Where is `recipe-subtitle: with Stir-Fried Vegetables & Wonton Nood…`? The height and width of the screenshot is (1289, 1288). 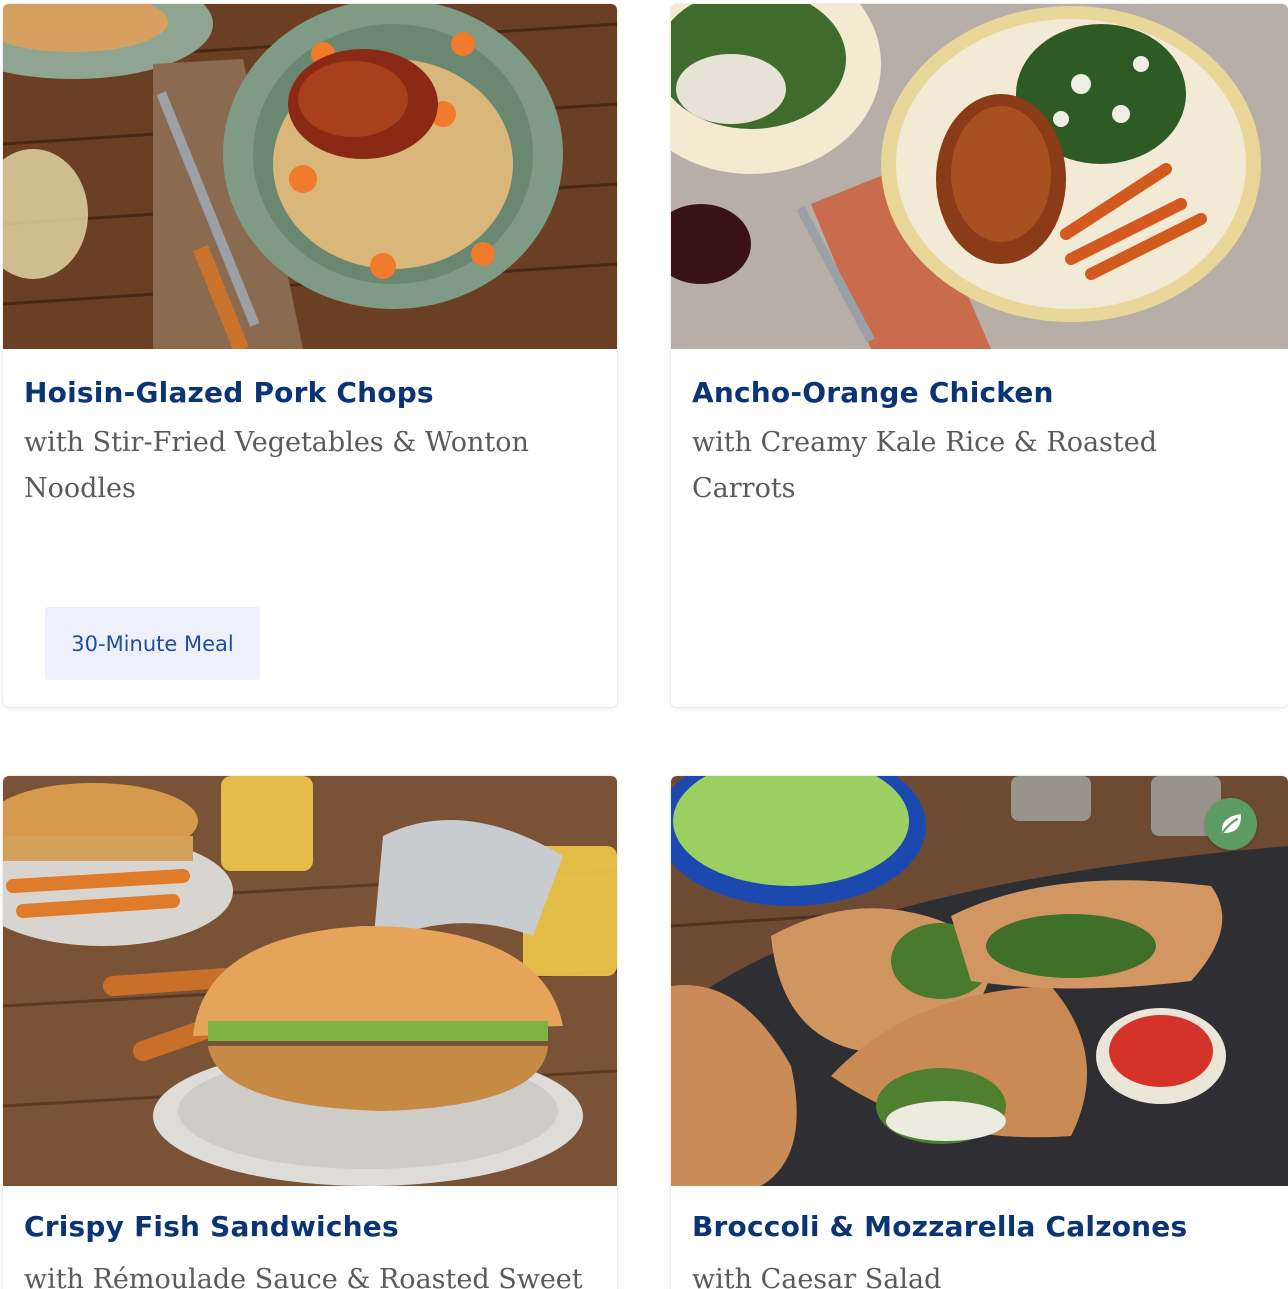 recipe-subtitle: with Stir-Fried Vegetables & Wonton Nood… is located at coordinates (276, 465).